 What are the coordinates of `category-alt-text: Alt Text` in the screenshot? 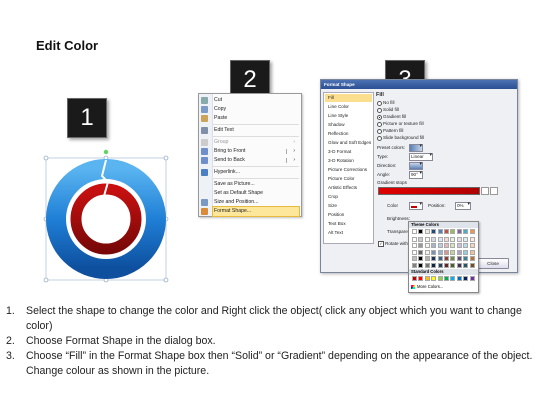 It's located at (348, 233).